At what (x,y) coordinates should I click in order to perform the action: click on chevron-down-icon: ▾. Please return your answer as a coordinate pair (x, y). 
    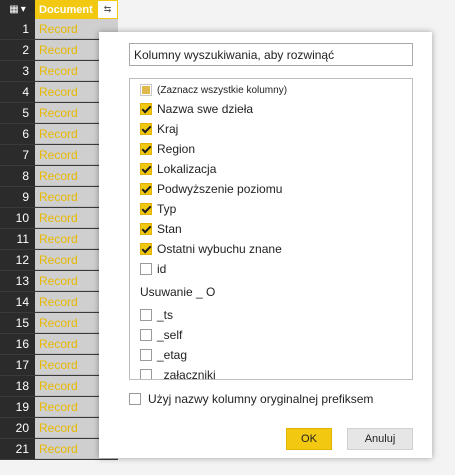
    Looking at the image, I should click on (23, 9).